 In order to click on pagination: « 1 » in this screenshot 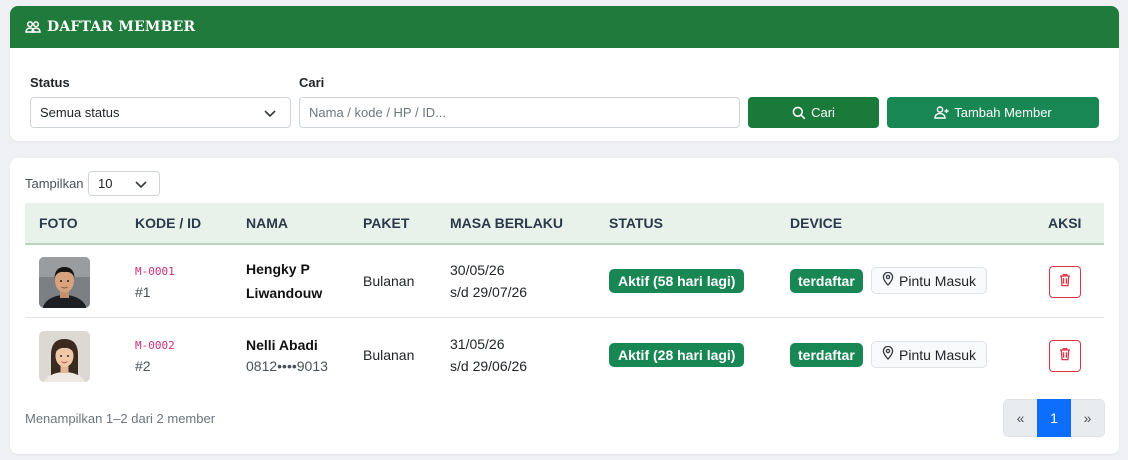, I will do `click(1054, 418)`.